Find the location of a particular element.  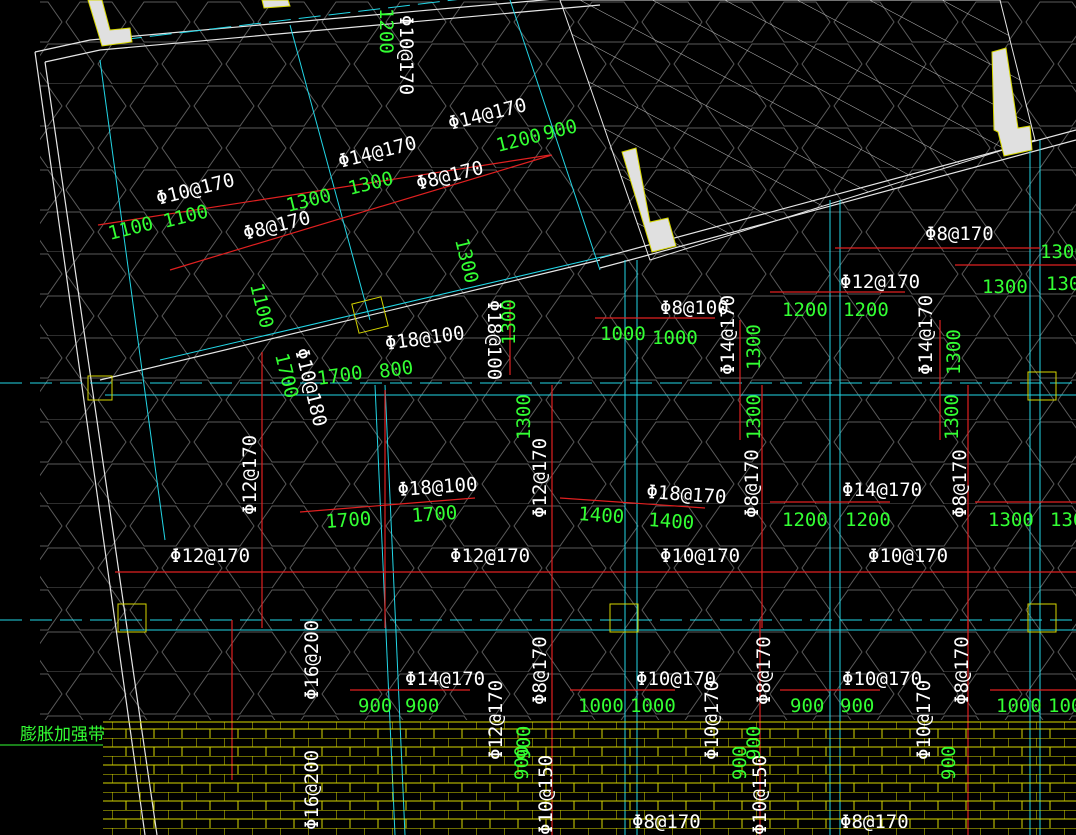

note-expansion-band: 膨胀加强带 is located at coordinates (52, 735).